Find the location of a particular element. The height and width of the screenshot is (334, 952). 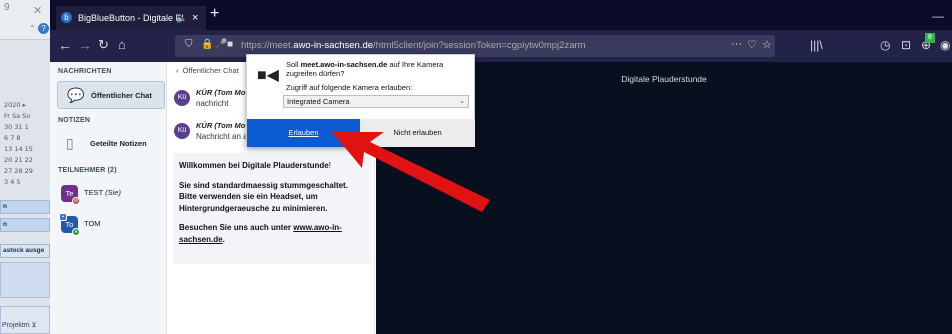

help-icon: ? is located at coordinates (43, 28).